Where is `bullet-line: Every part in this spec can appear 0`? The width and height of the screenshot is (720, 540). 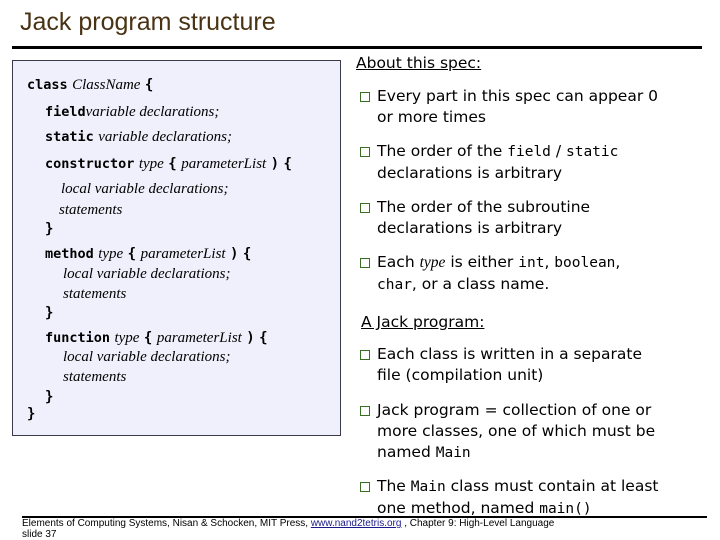
bullet-line: Every part in this spec can appear 0 is located at coordinates (517, 96).